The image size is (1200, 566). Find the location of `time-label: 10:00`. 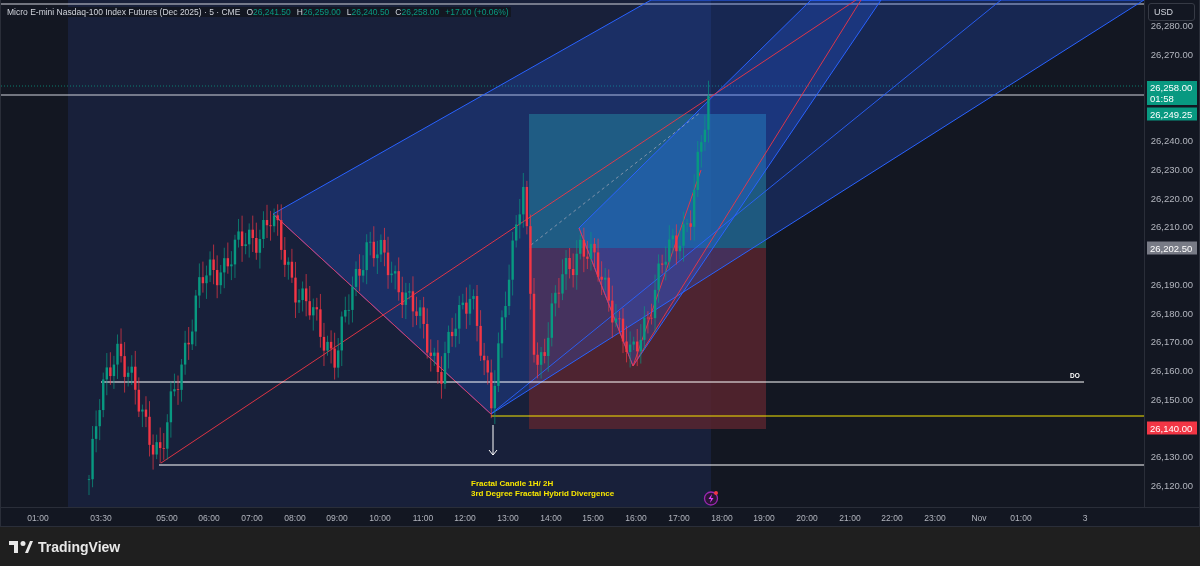

time-label: 10:00 is located at coordinates (380, 518).